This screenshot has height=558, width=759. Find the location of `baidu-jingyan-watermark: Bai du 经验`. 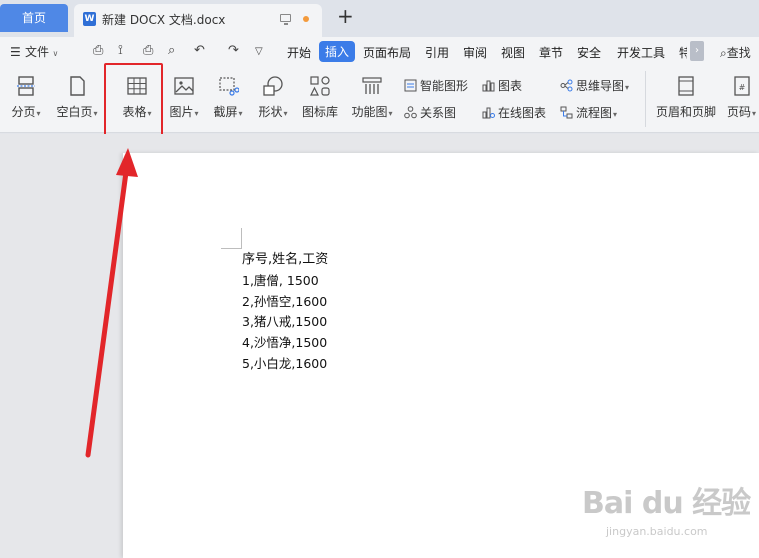

baidu-jingyan-watermark: Bai du 经验 is located at coordinates (666, 503).